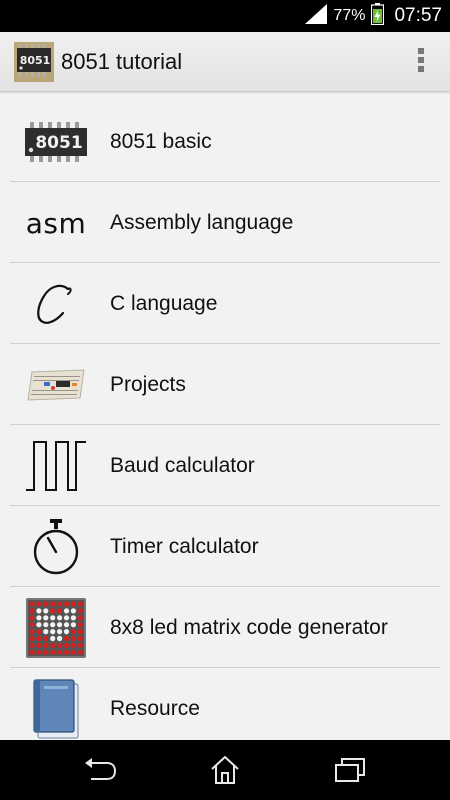  I want to click on signal-icon, so click(316, 16).